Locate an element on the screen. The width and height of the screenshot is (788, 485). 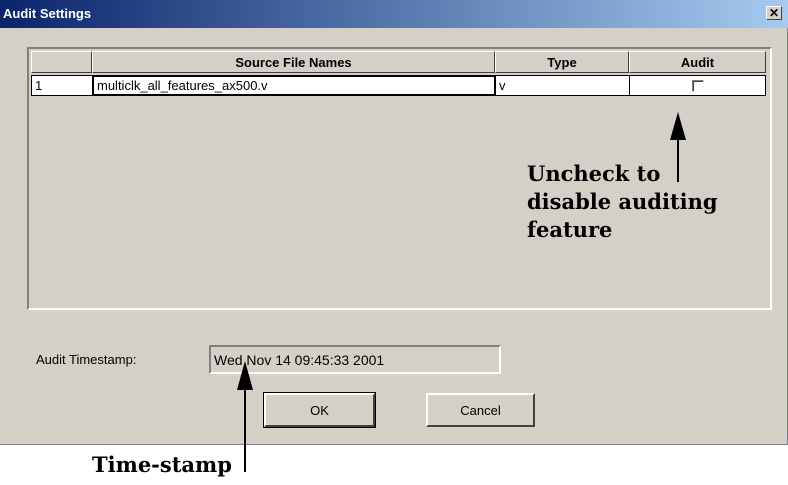
audit-arrow-icon is located at coordinates (678, 147).